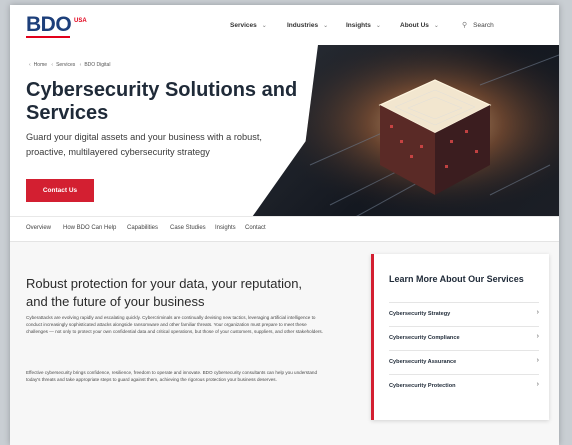 This screenshot has height=445, width=572. I want to click on nav-services: Services ⌄, so click(248, 25).